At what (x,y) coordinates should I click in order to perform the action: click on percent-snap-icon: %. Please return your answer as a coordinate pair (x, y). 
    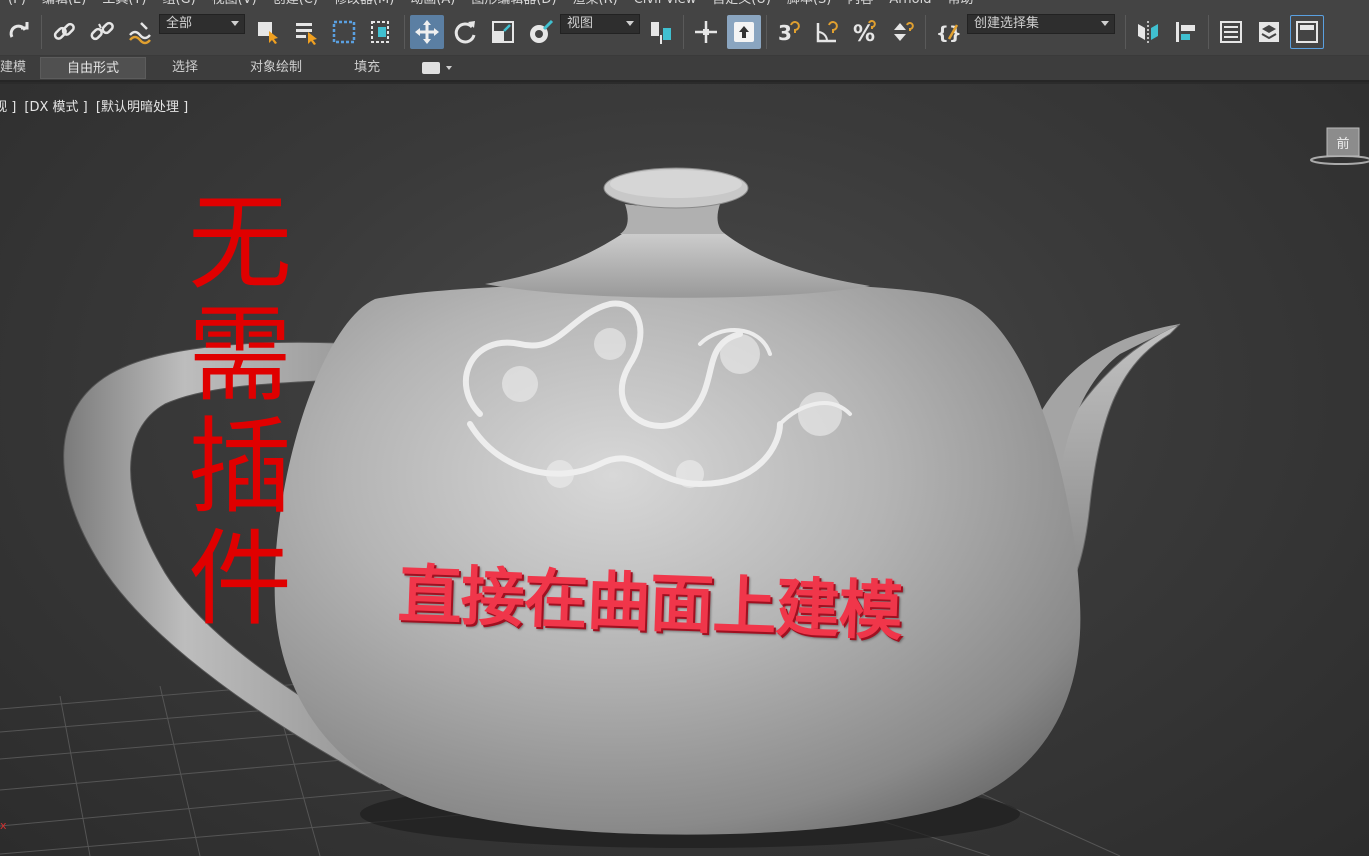
    Looking at the image, I should click on (864, 32).